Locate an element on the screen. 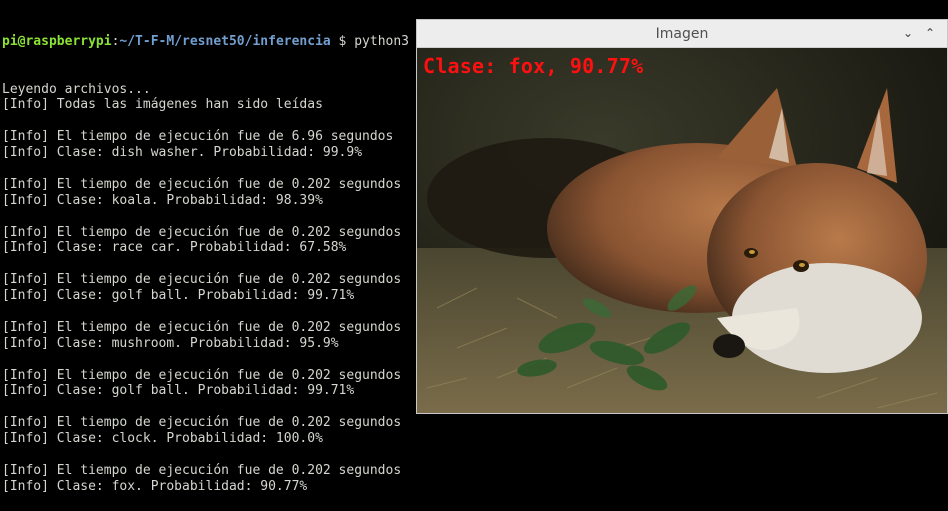 The height and width of the screenshot is (511, 948). chevron-down-icon: ⌄ is located at coordinates (908, 33).